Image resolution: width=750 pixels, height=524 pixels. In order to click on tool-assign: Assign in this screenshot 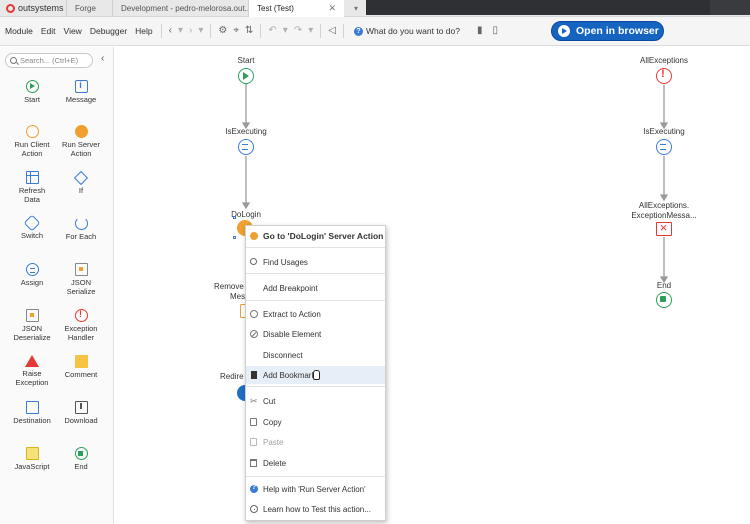, I will do `click(32, 275)`.